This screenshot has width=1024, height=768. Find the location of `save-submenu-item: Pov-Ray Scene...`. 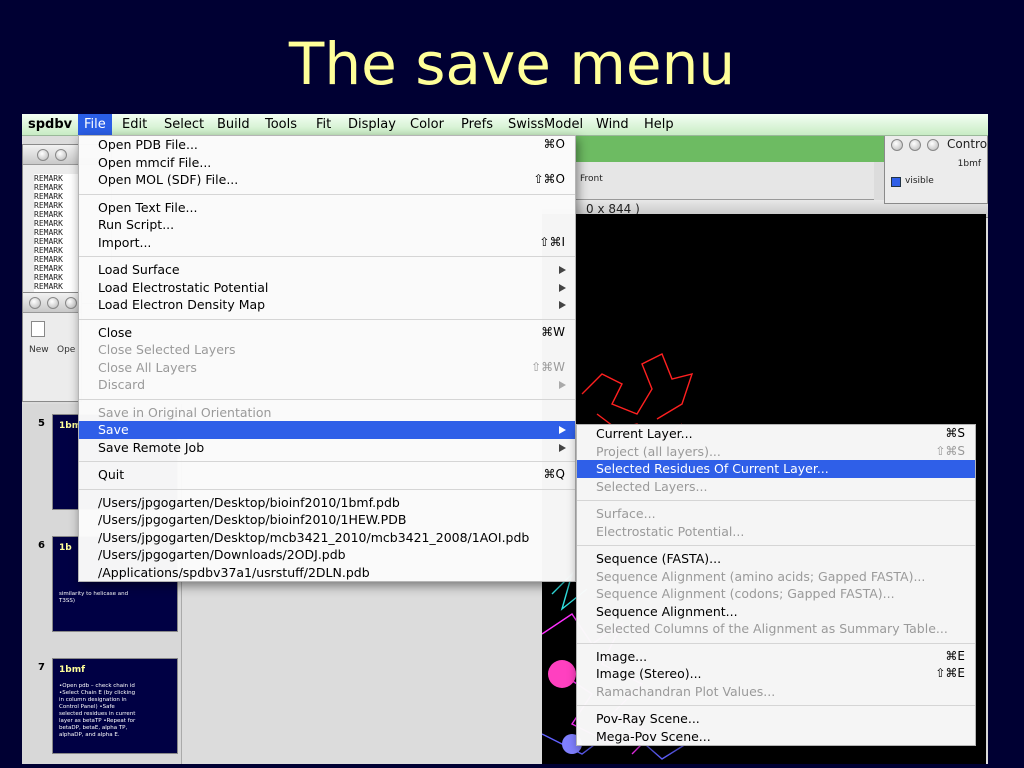

save-submenu-item: Pov-Ray Scene... is located at coordinates (776, 719).